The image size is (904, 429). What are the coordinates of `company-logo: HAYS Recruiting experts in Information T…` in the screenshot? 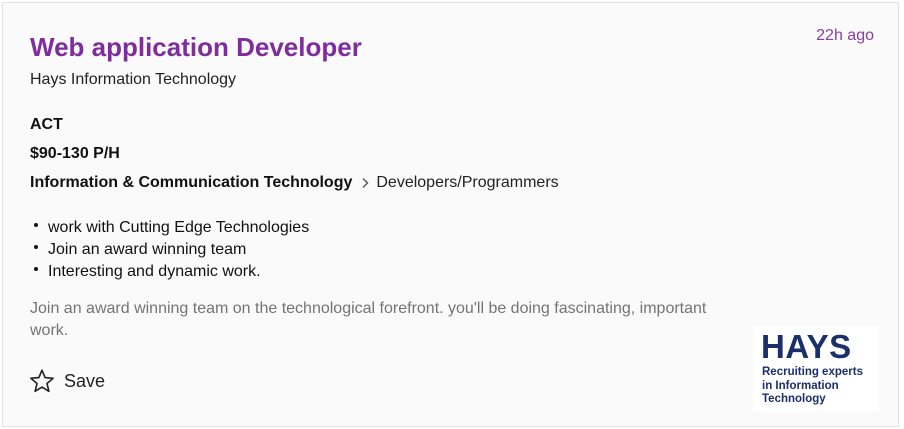 It's located at (816, 368).